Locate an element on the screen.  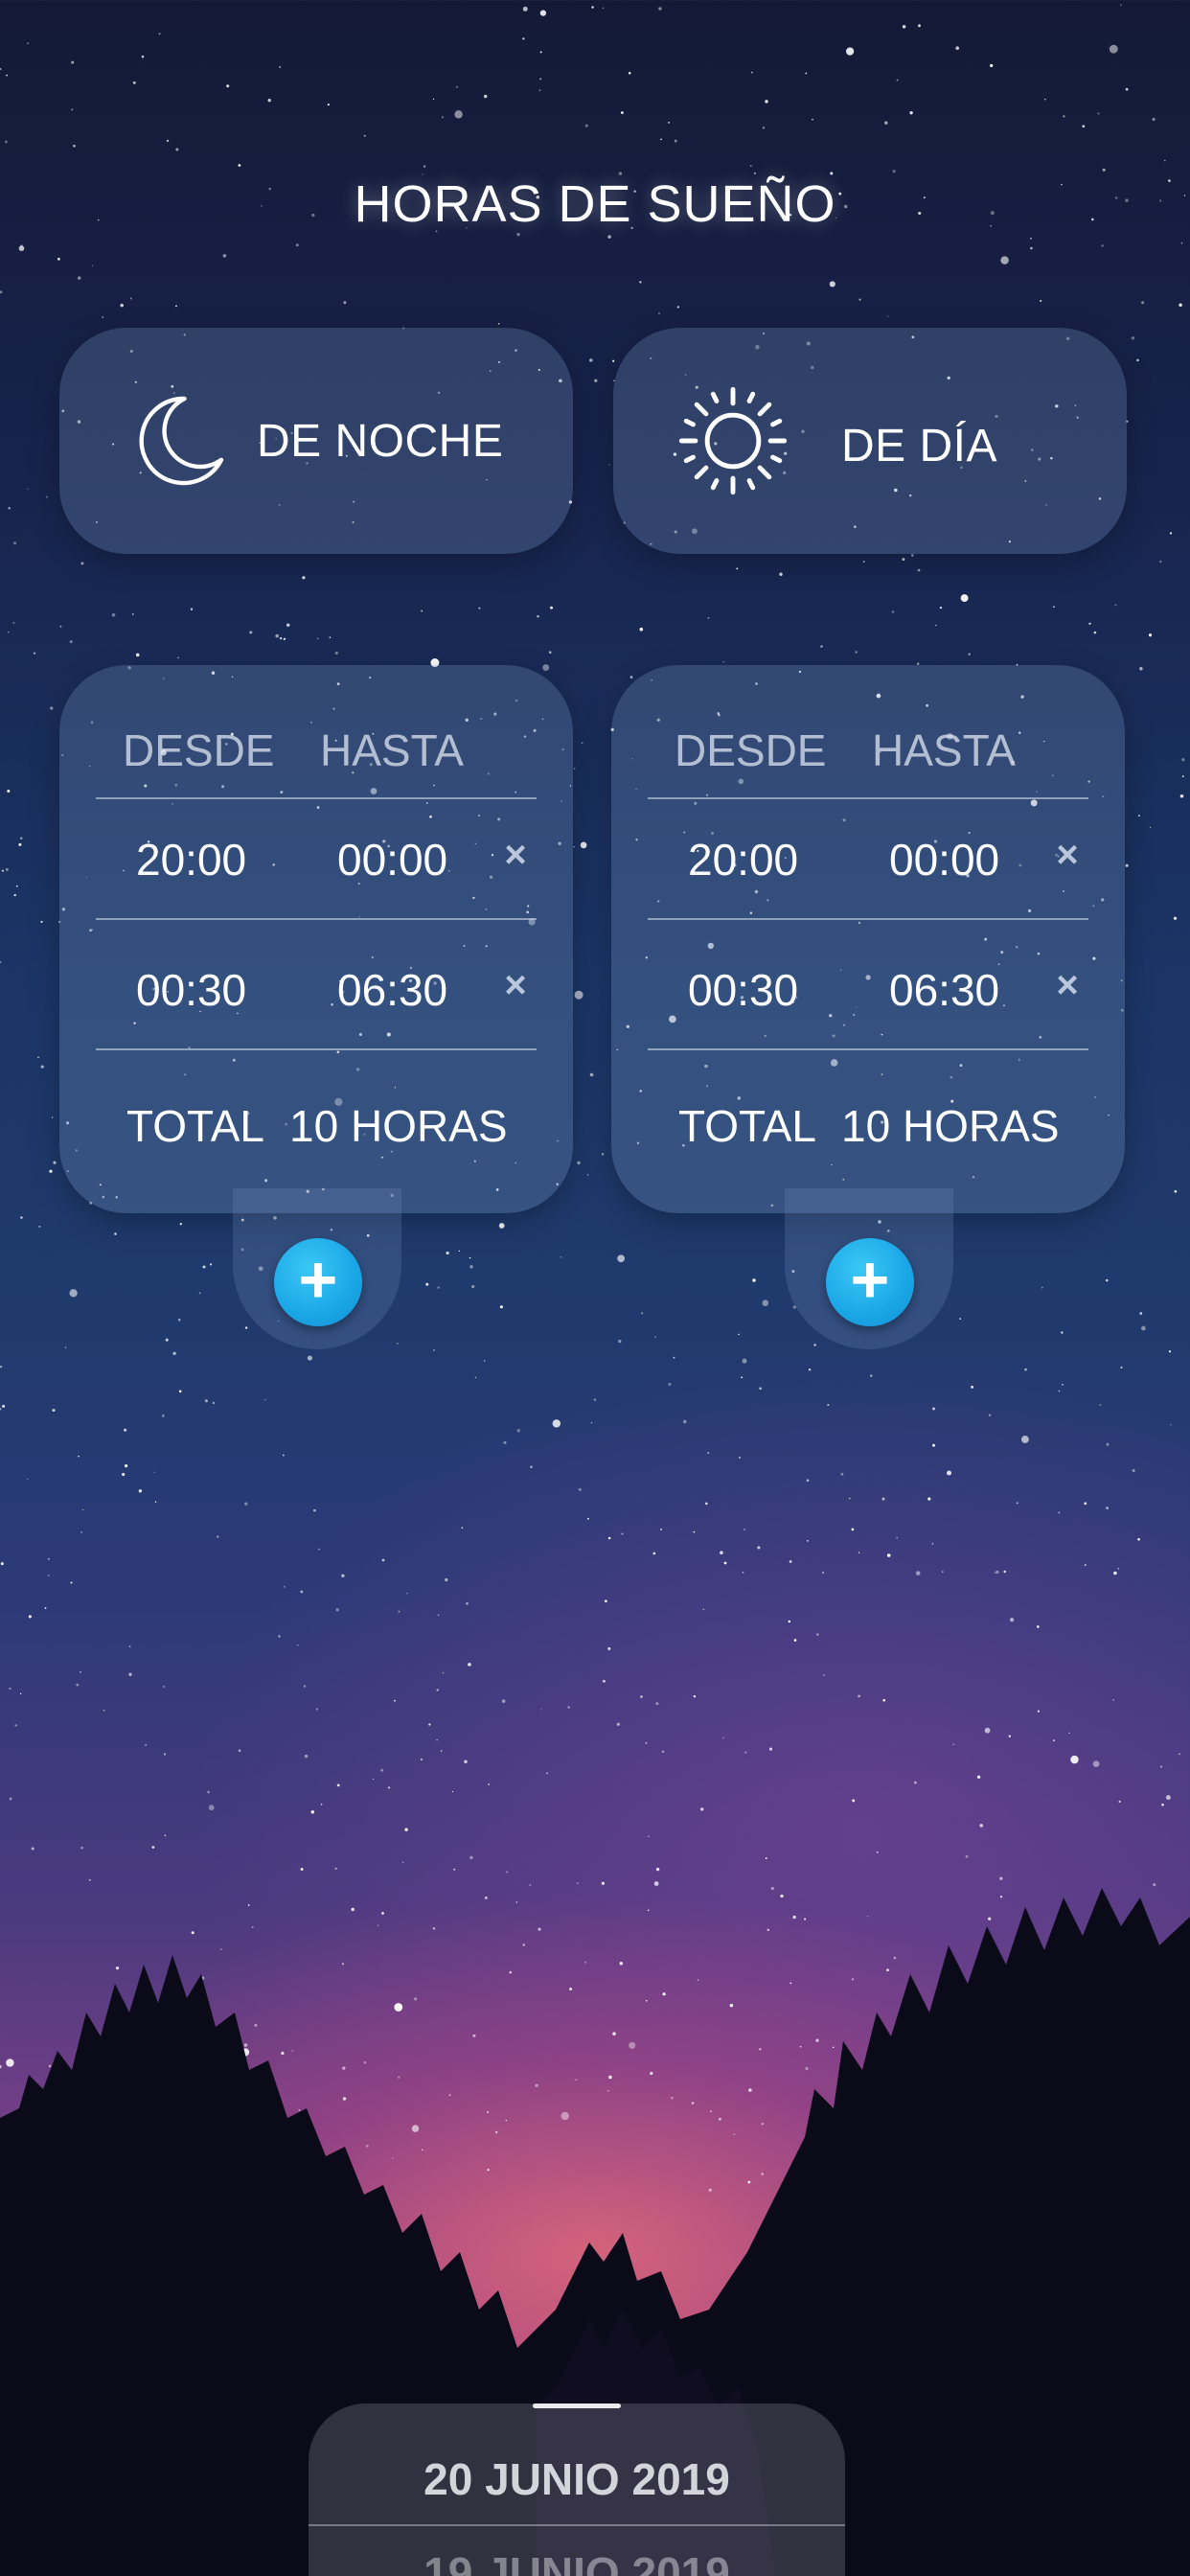
day-mode-label: DE DÍA is located at coordinates (920, 446).